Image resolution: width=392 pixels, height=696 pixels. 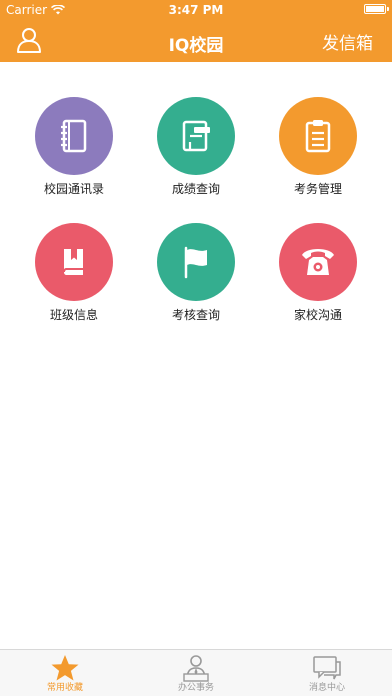 I want to click on status-bar: Carrier 3:47 PM, so click(x=196, y=10).